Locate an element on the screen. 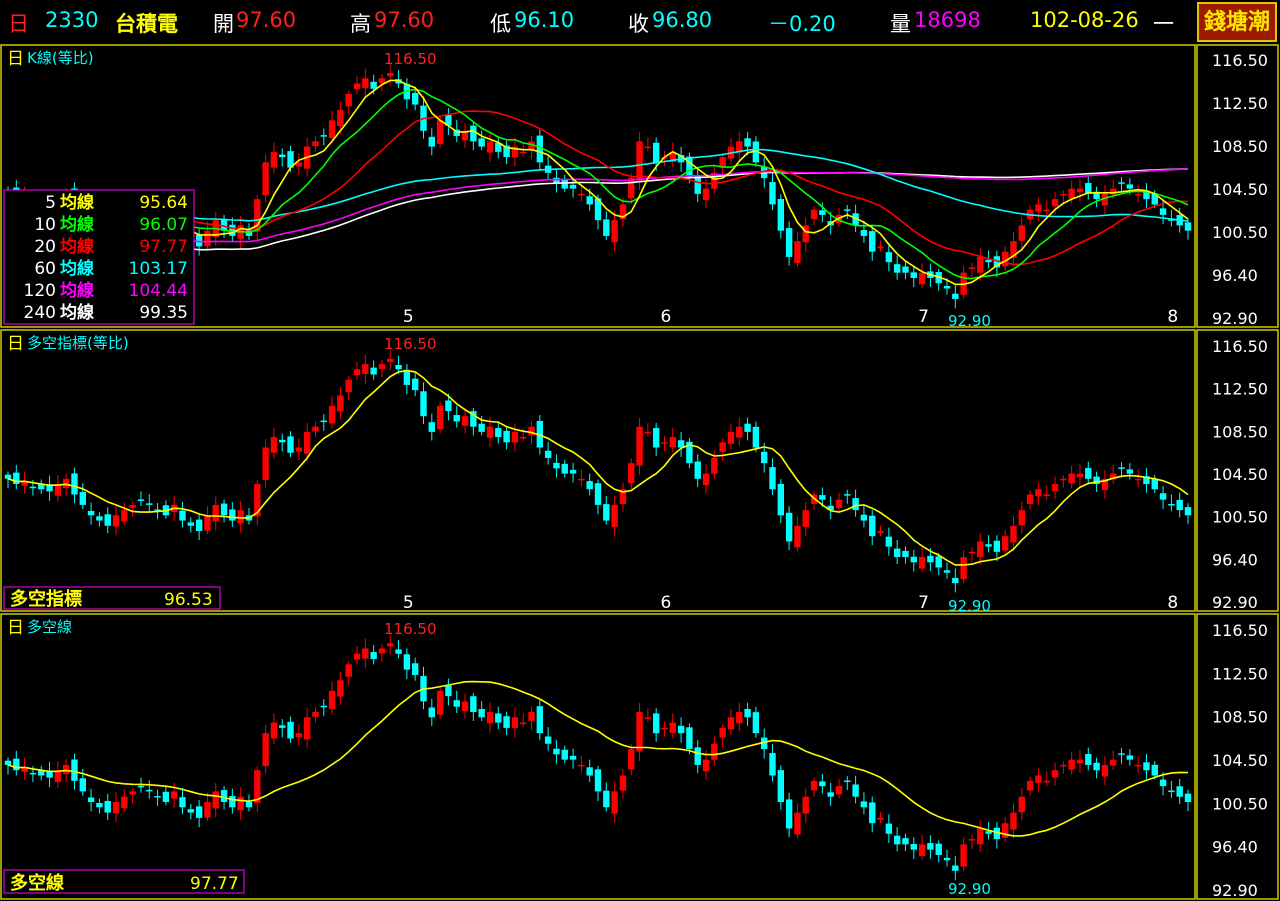  high-label: 高 is located at coordinates (360, 24).